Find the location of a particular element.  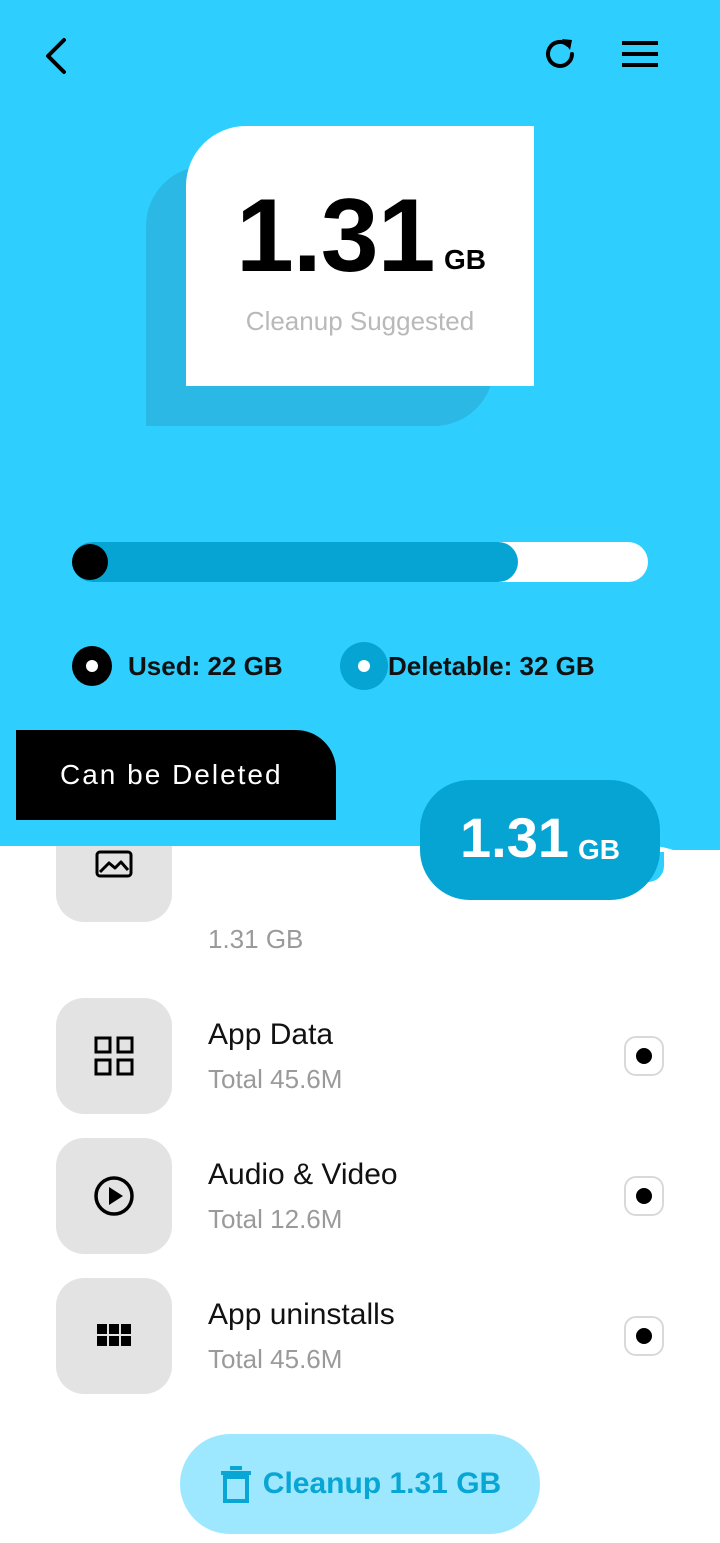

refresh-icon is located at coordinates (560, 53).